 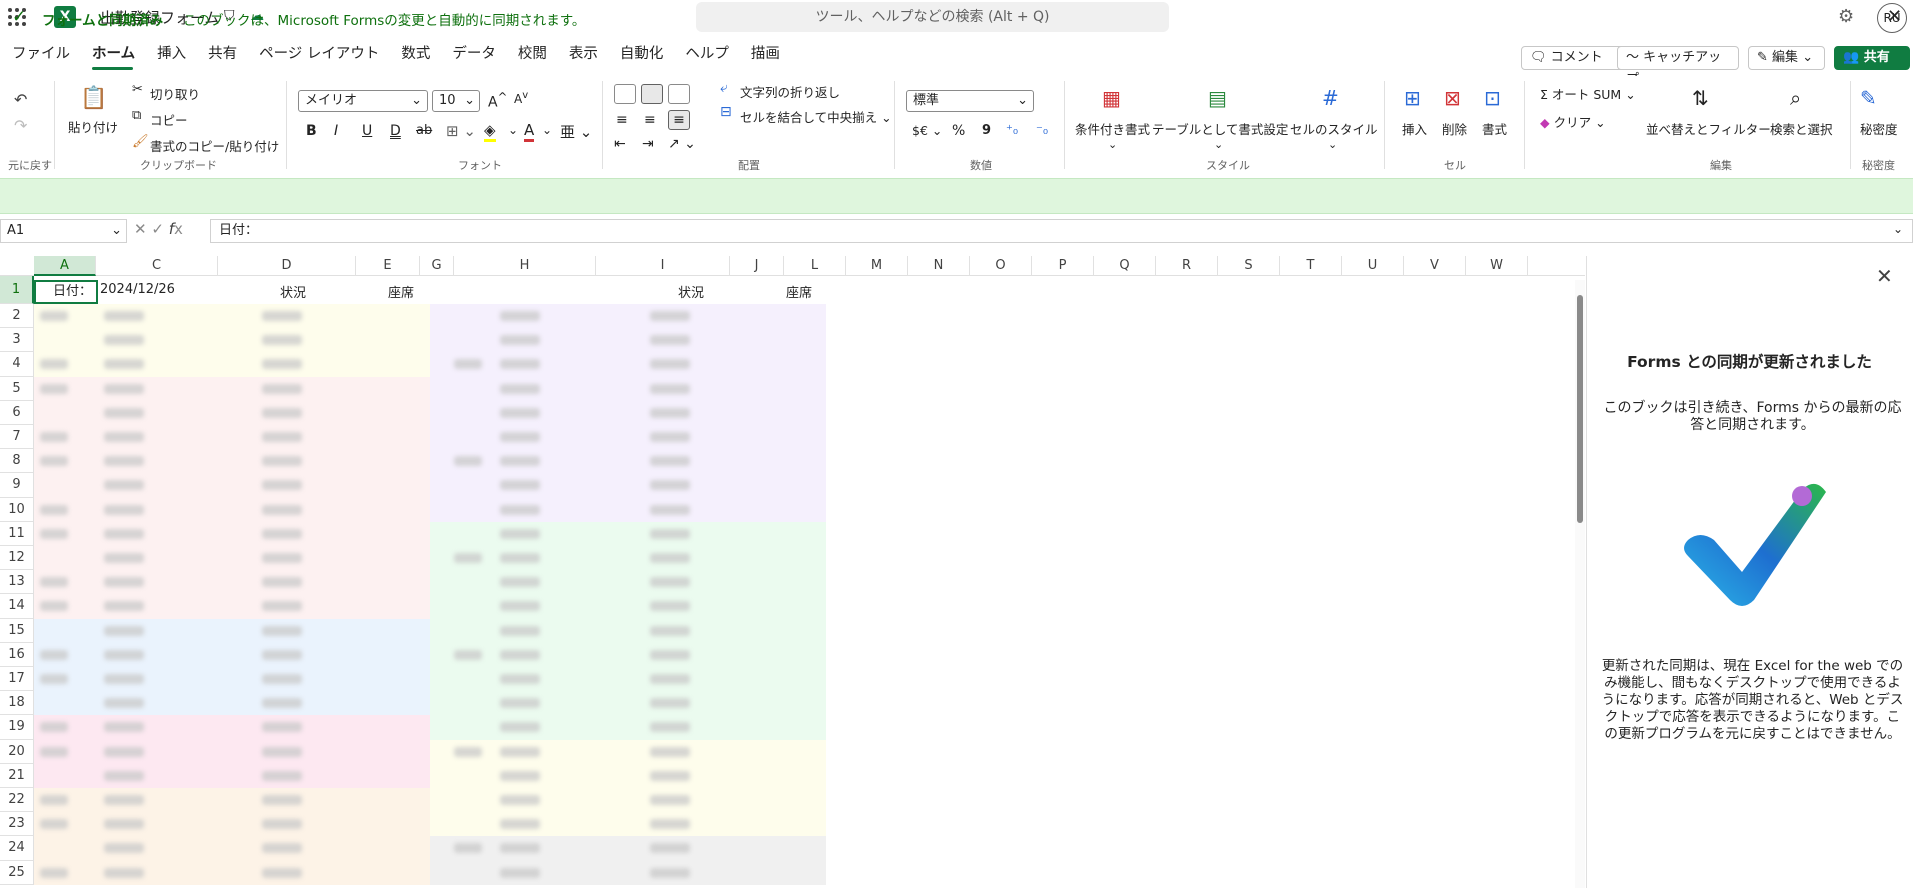 What do you see at coordinates (20, 125) in the screenshot?
I see `redo-icon: ↷` at bounding box center [20, 125].